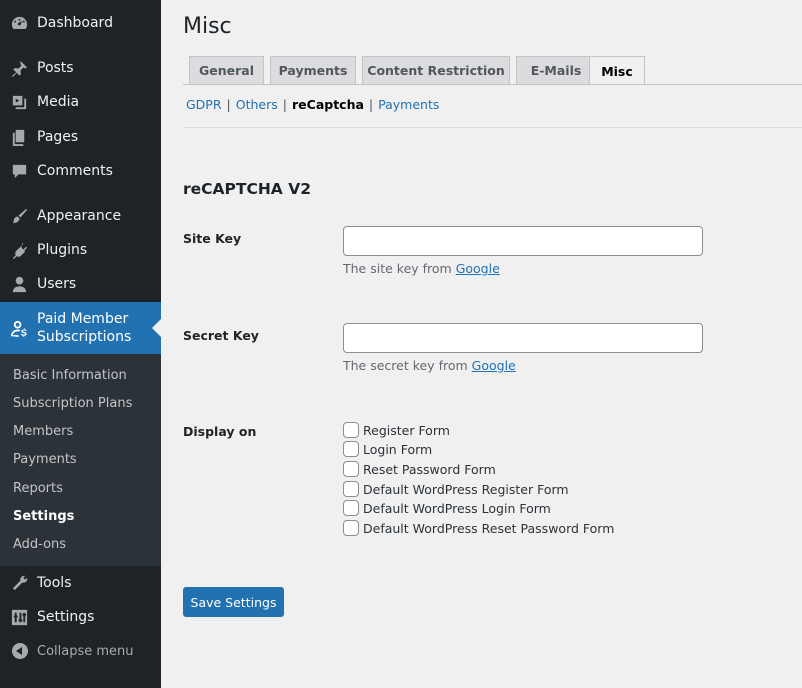  I want to click on menu-item-posts: Posts, so click(80, 68).